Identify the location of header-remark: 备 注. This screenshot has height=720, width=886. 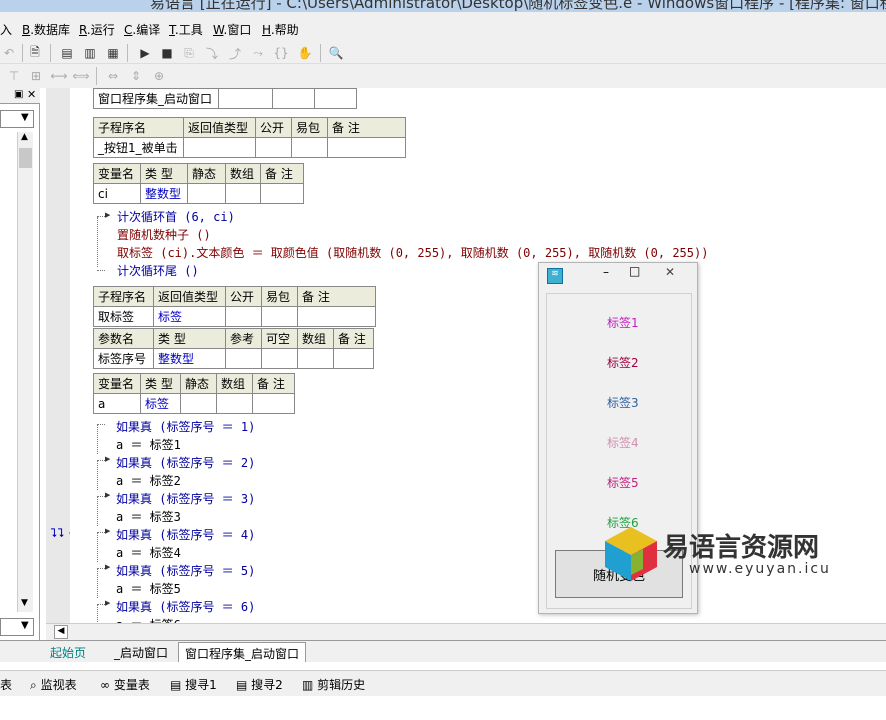
(336, 296).